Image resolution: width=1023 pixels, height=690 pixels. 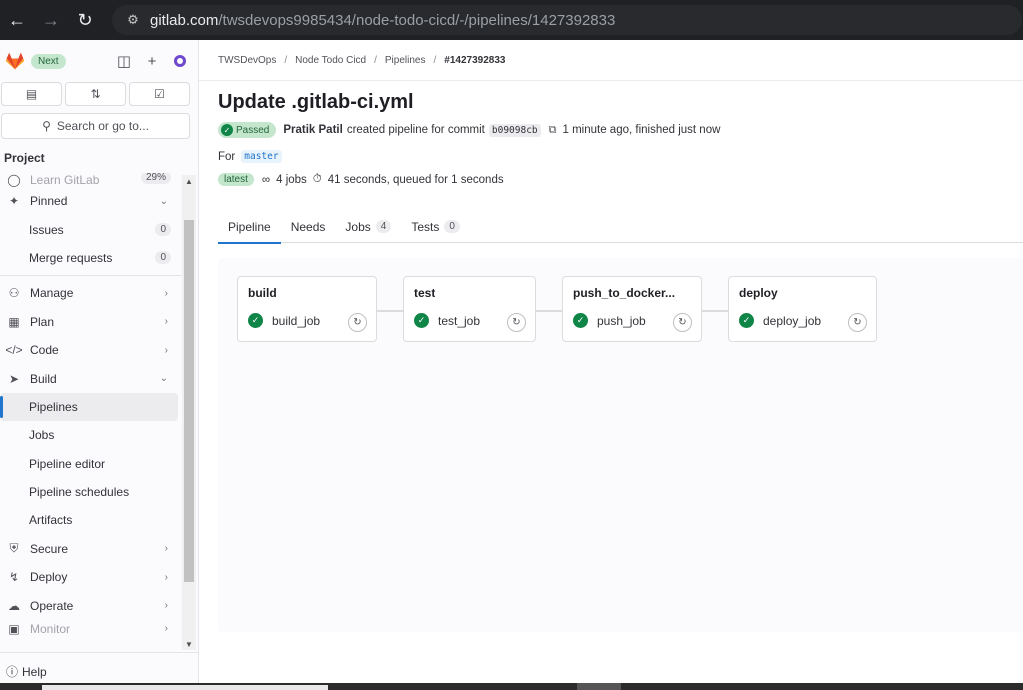 What do you see at coordinates (330, 60) in the screenshot?
I see `breadcrumb-item: Node Todo Cicd` at bounding box center [330, 60].